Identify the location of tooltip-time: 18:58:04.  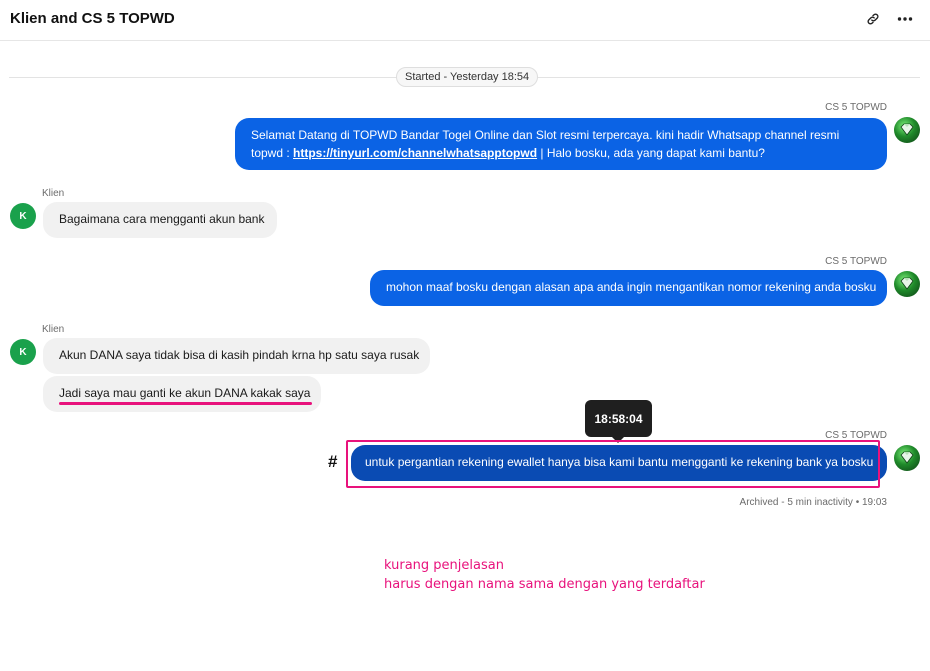
(618, 418).